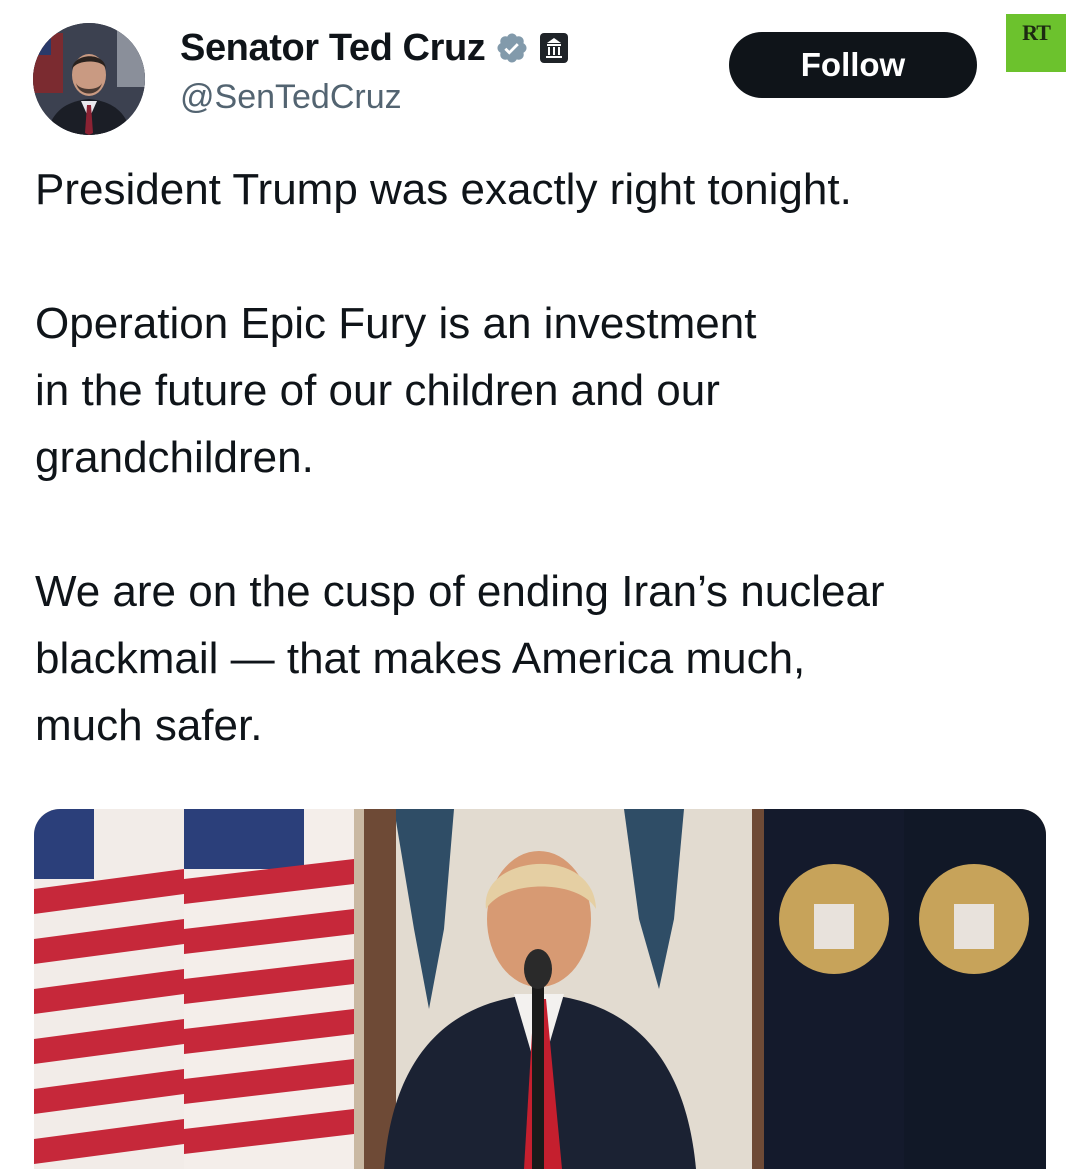 The width and height of the screenshot is (1079, 1169). I want to click on person-avatar-icon, so click(89, 79).